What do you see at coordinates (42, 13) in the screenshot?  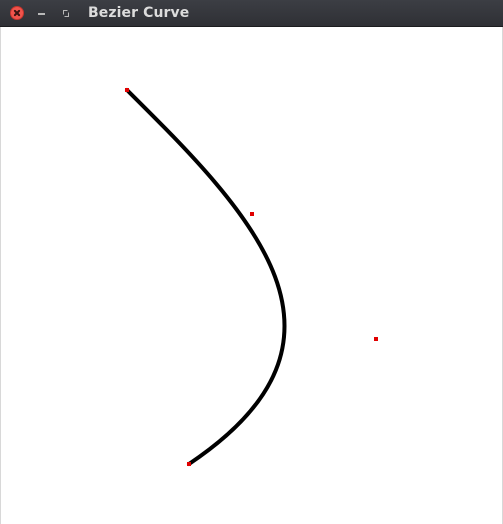 I see `minimize-icon` at bounding box center [42, 13].